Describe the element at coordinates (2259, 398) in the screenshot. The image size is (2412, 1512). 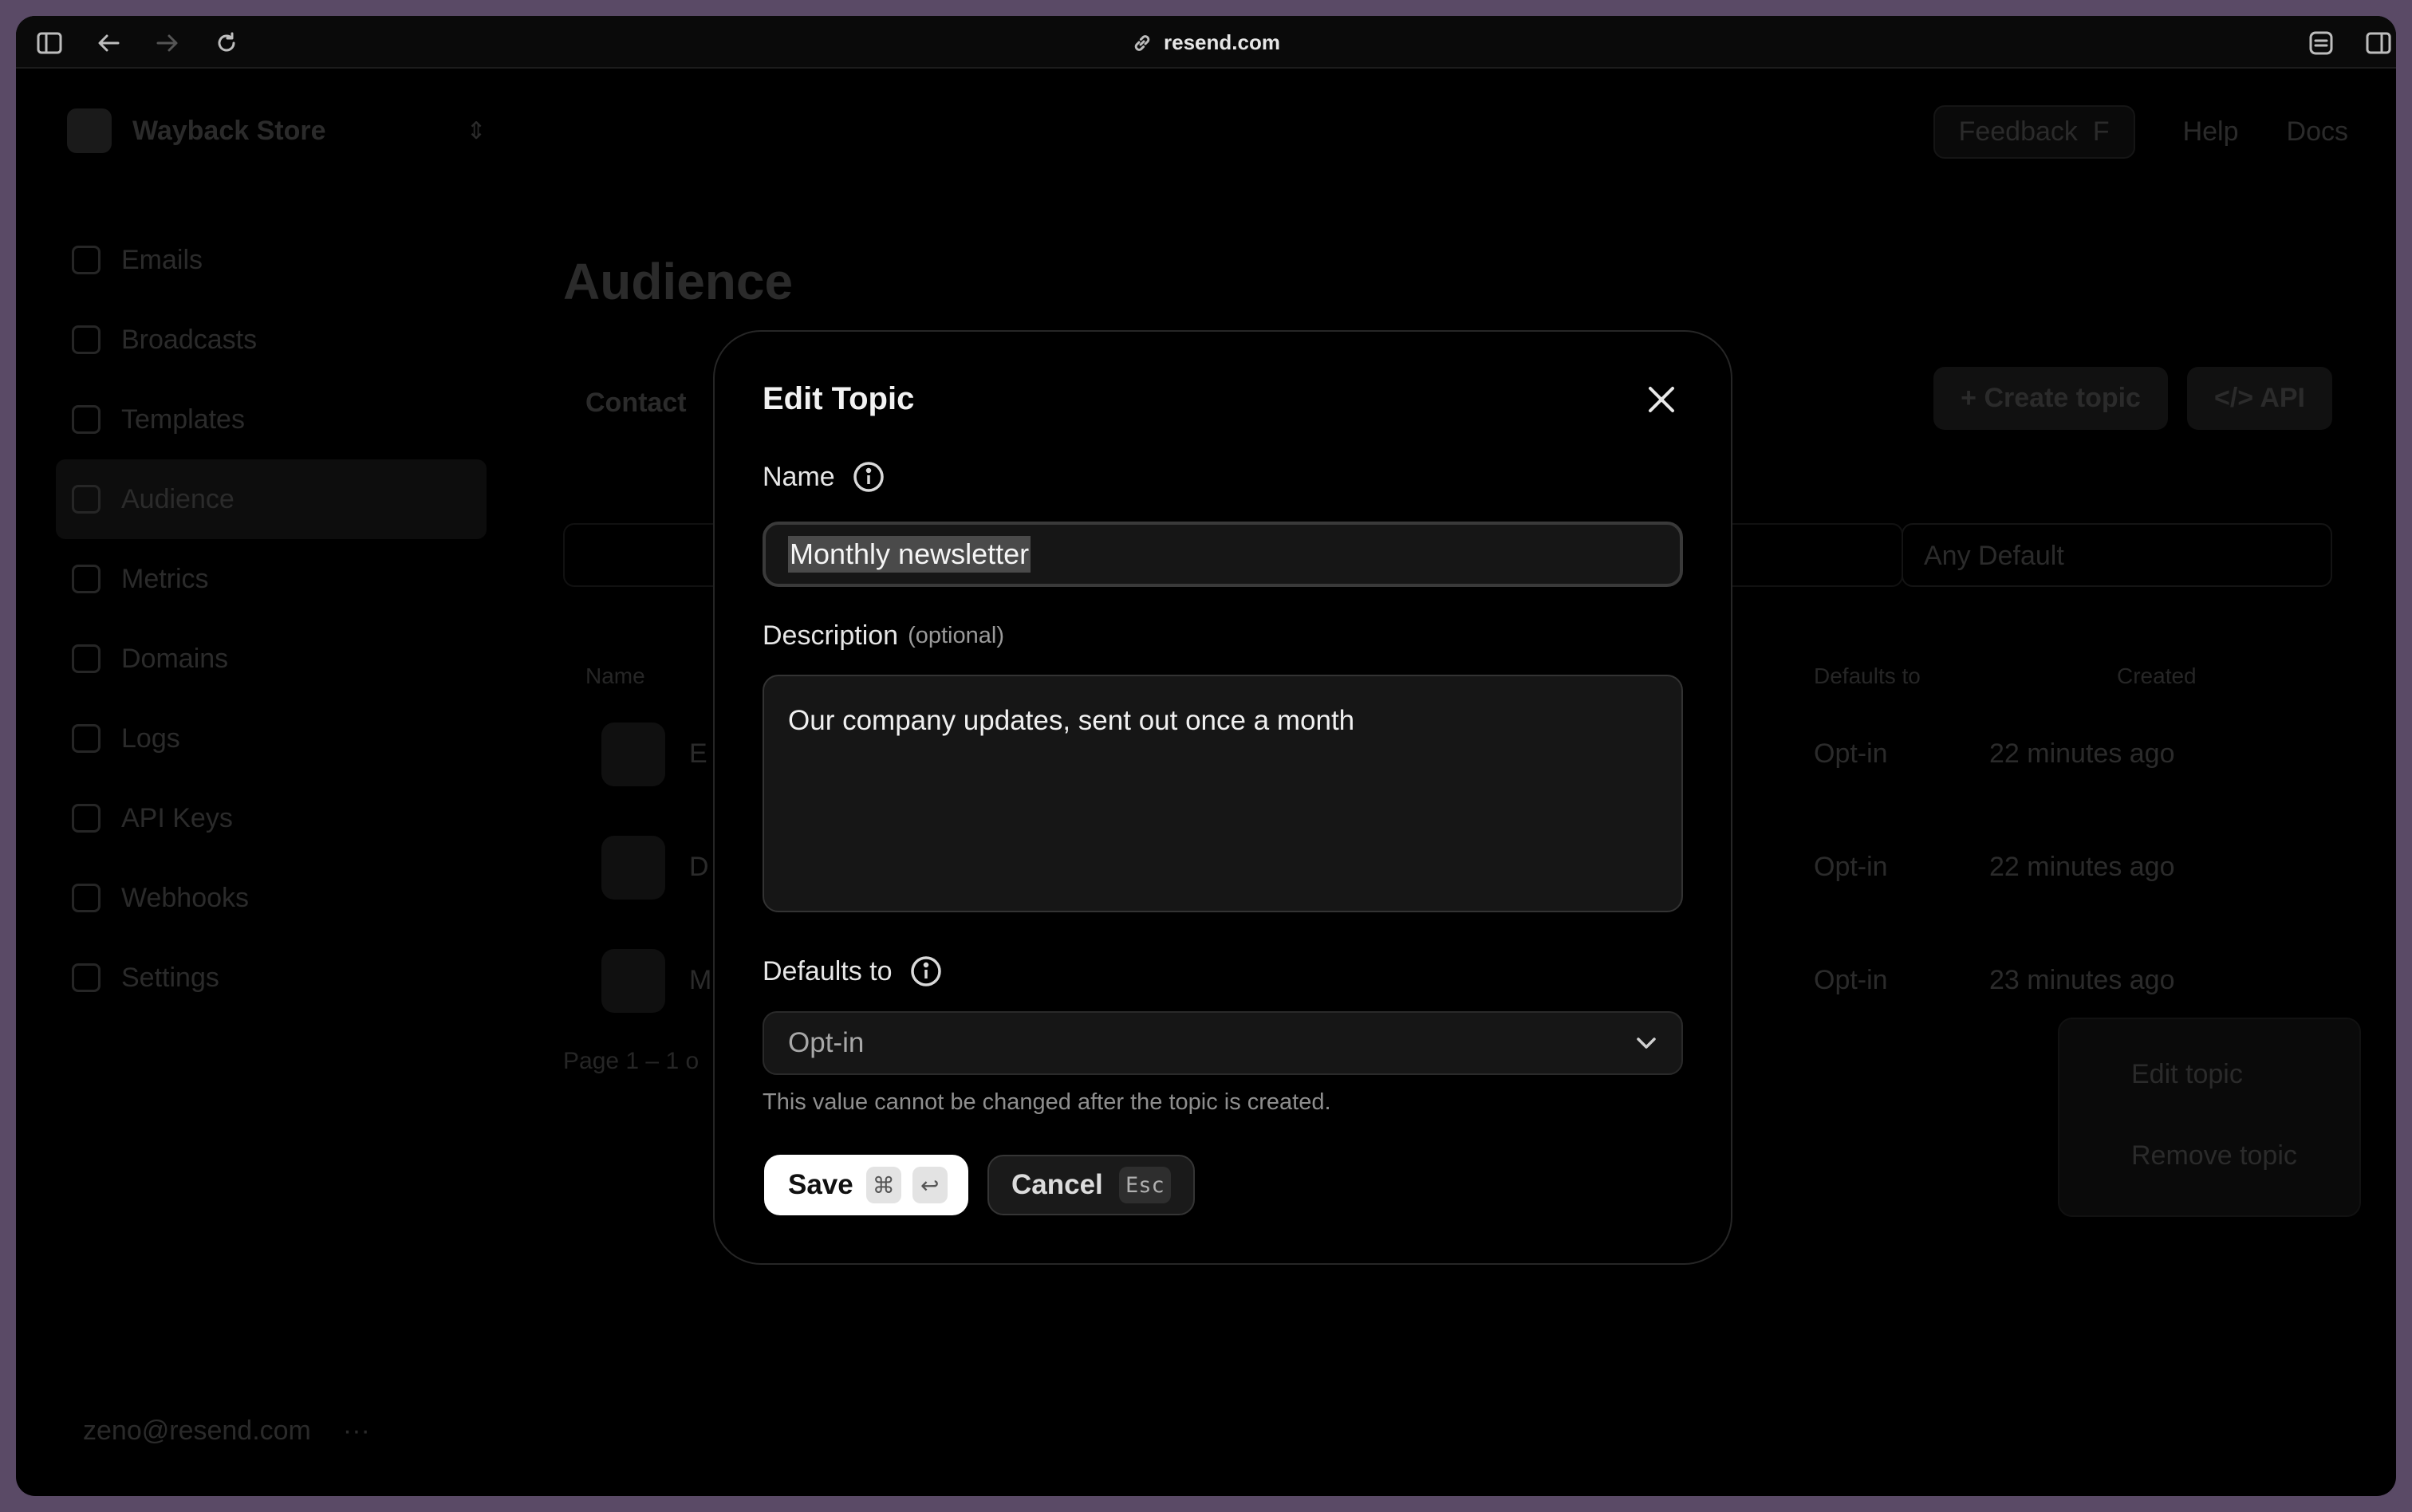
I see `api-button: </> API` at that location.